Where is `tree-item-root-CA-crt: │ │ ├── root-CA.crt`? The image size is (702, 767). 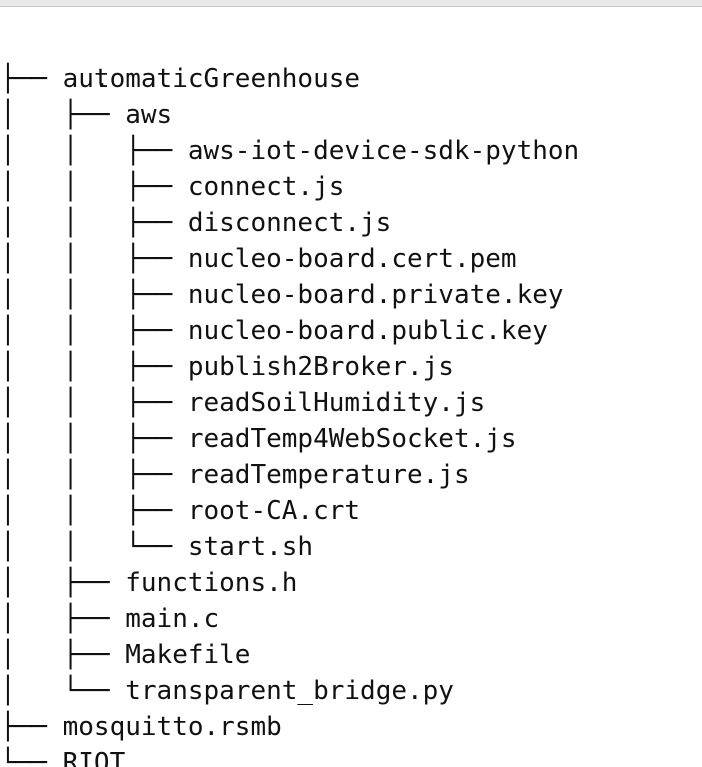
tree-item-root-CA-crt: │ │ ├── root-CA.crt is located at coordinates (289, 511).